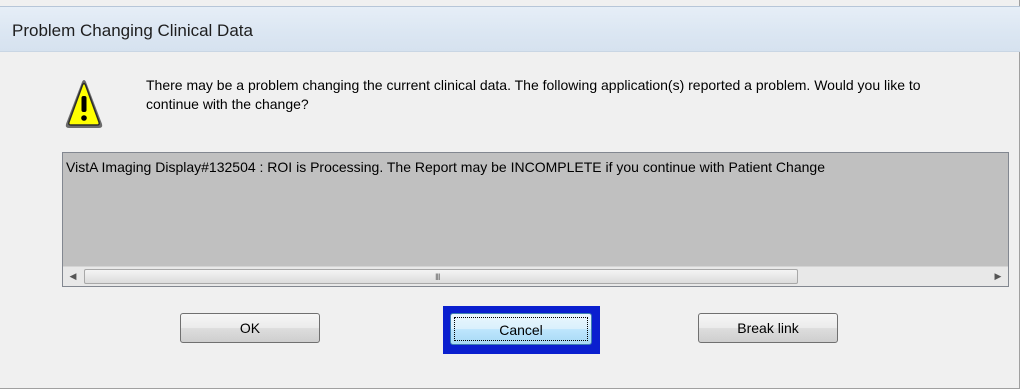 The height and width of the screenshot is (391, 1024). I want to click on cancel-button: Cancel, so click(521, 329).